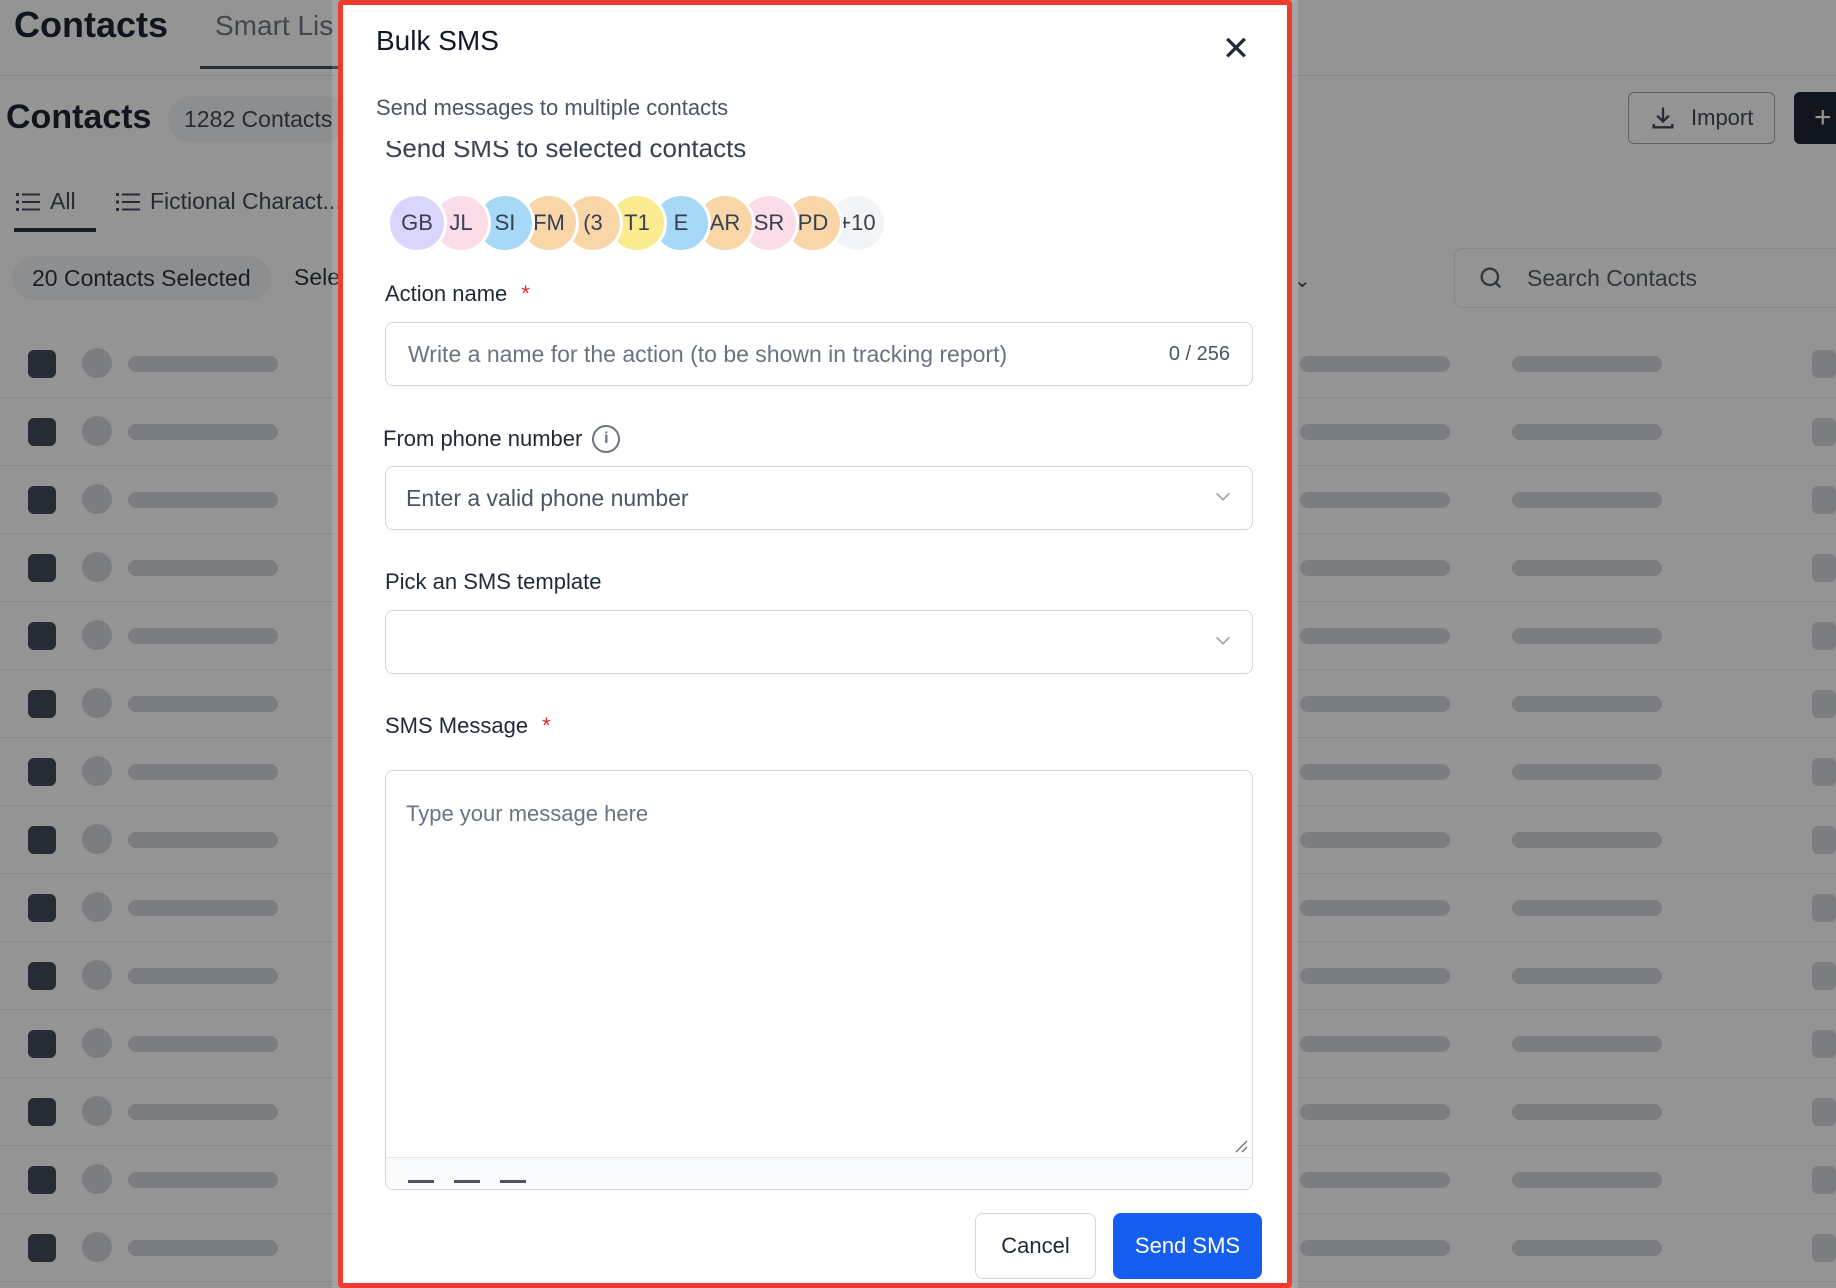 The image size is (1836, 1288). Describe the element at coordinates (1199, 354) in the screenshot. I see `character-counter: 0 / 256` at that location.